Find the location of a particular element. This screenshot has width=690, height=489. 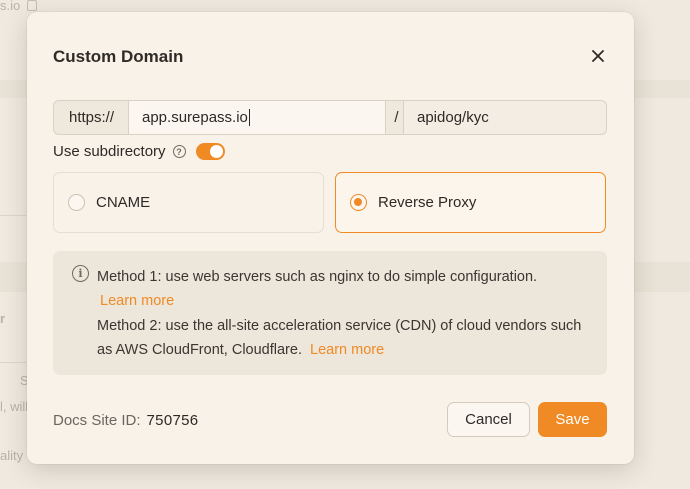

docs-site-id-label: Docs Site ID: is located at coordinates (97, 420).